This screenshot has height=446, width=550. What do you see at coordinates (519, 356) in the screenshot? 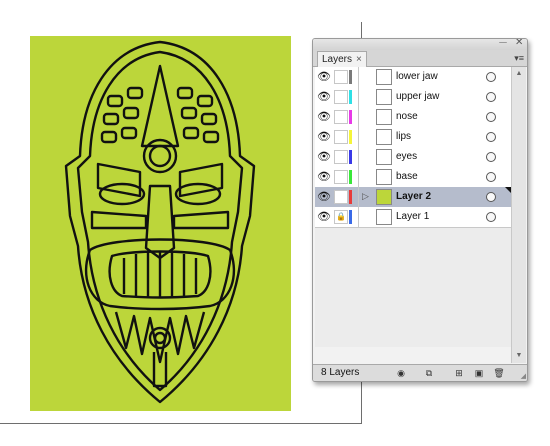
I see `scroll-down-icon: ▼` at bounding box center [519, 356].